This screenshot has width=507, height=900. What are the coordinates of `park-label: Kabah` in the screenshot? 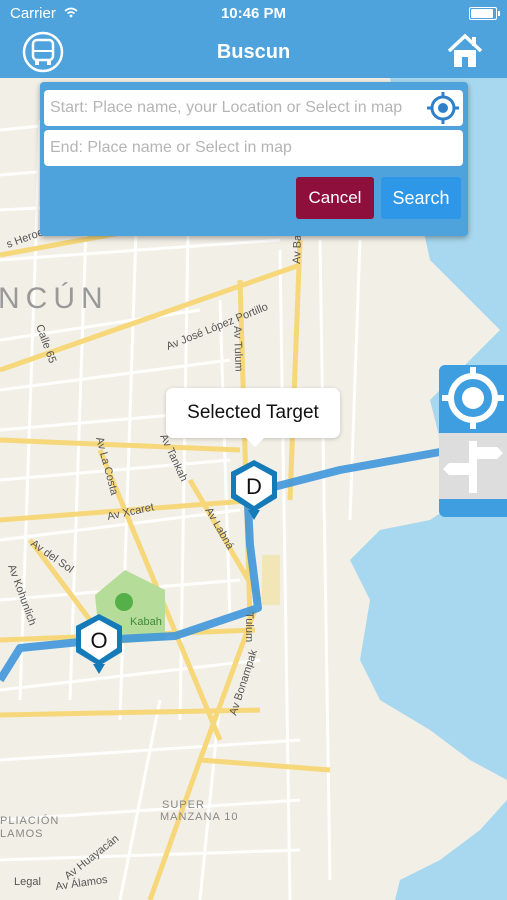 It's located at (146, 622).